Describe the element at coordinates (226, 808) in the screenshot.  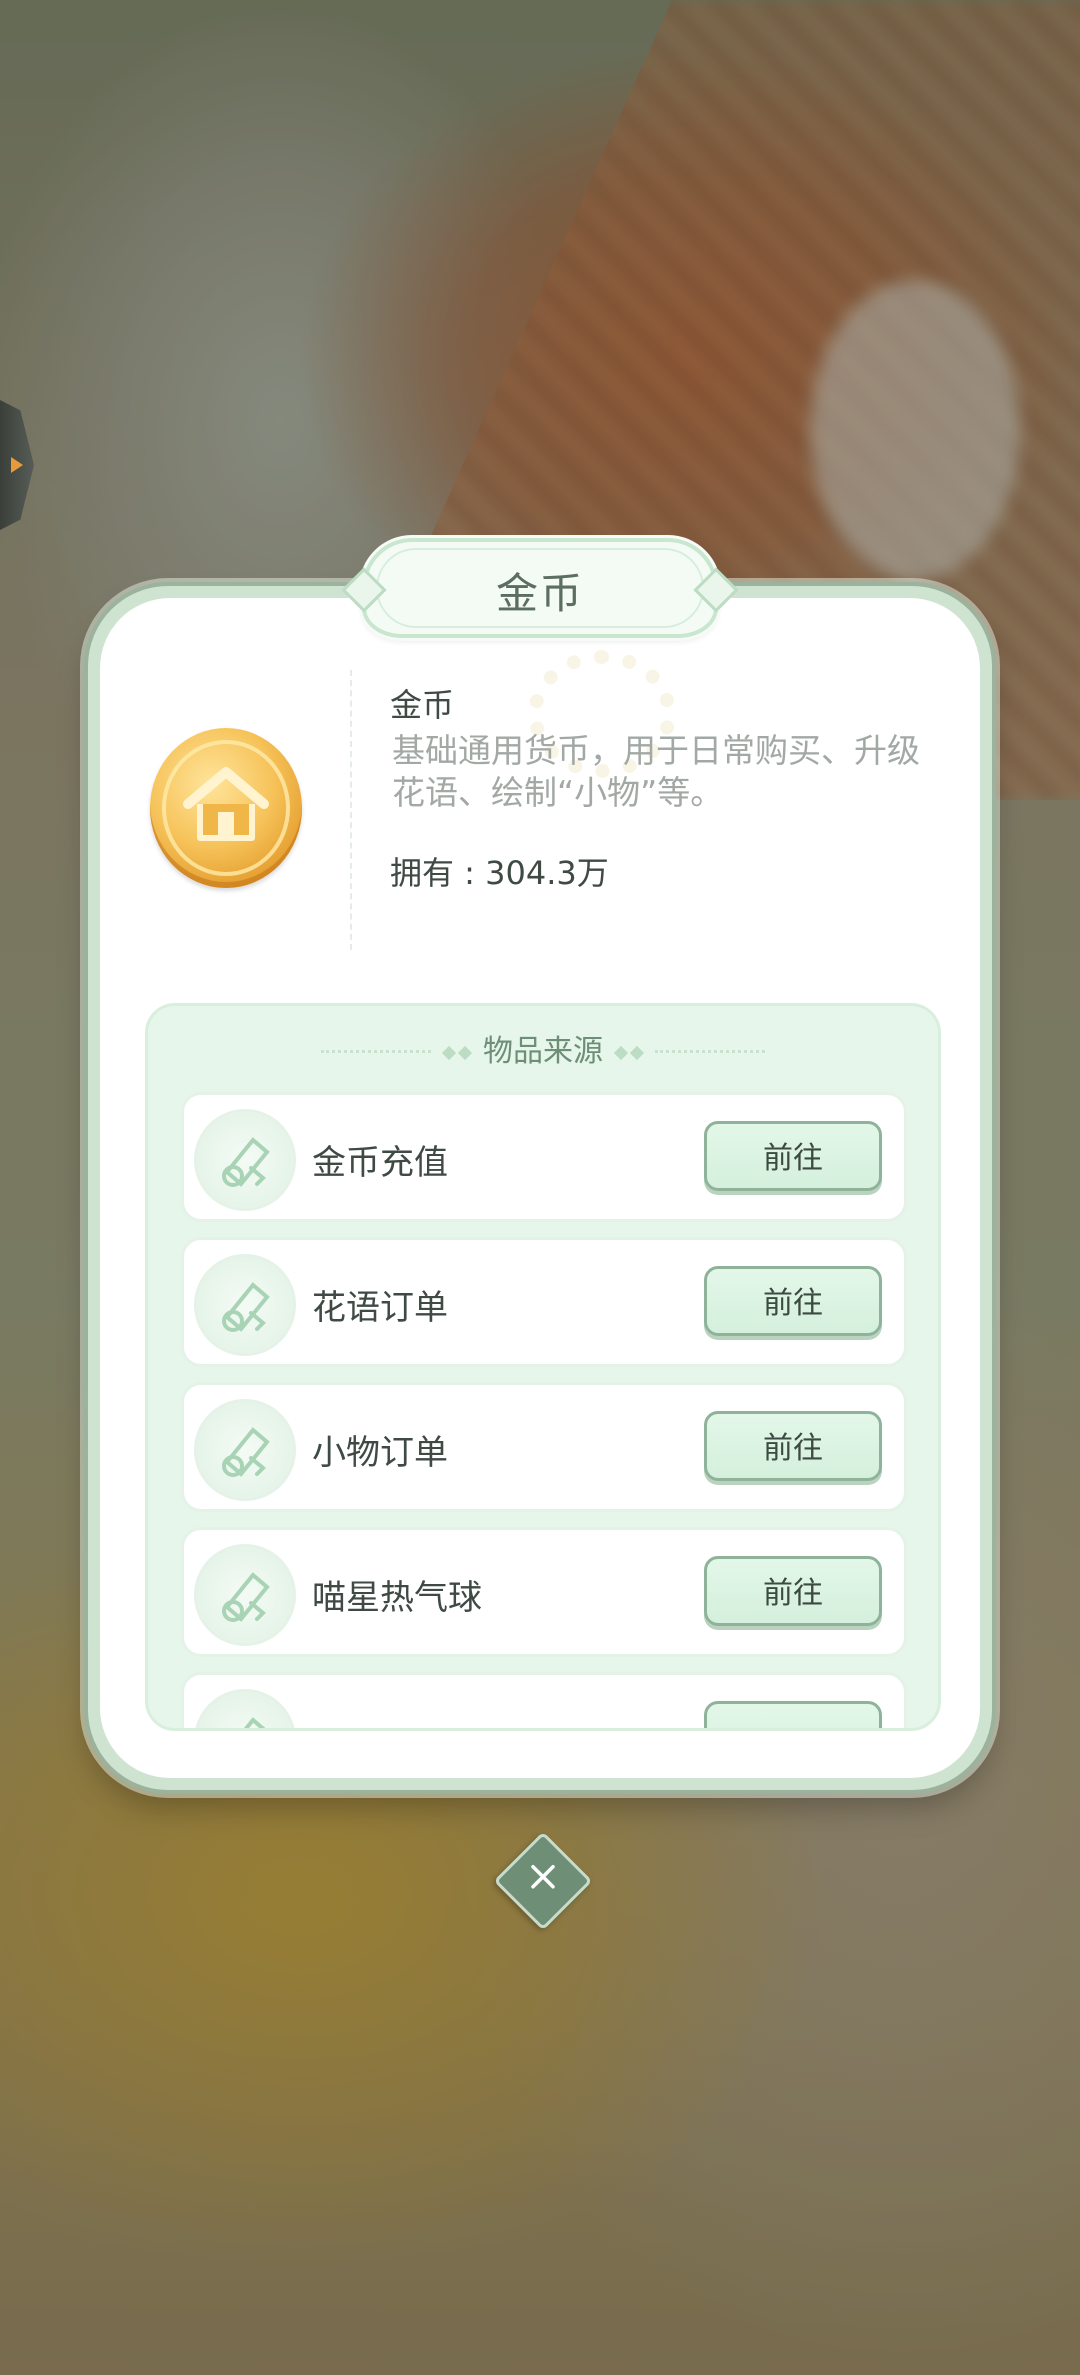
I see `house-coin-icon` at that location.